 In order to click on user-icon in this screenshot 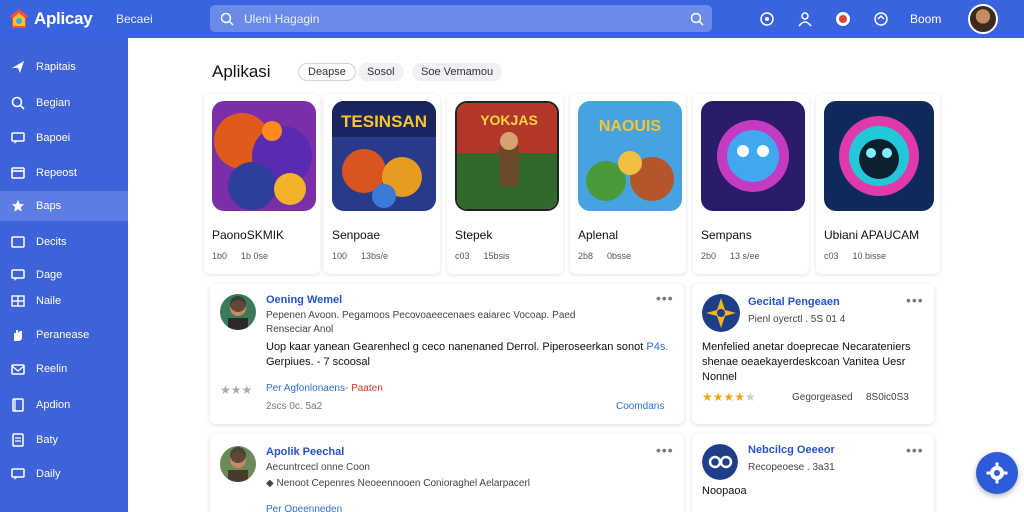, I will do `click(805, 19)`.